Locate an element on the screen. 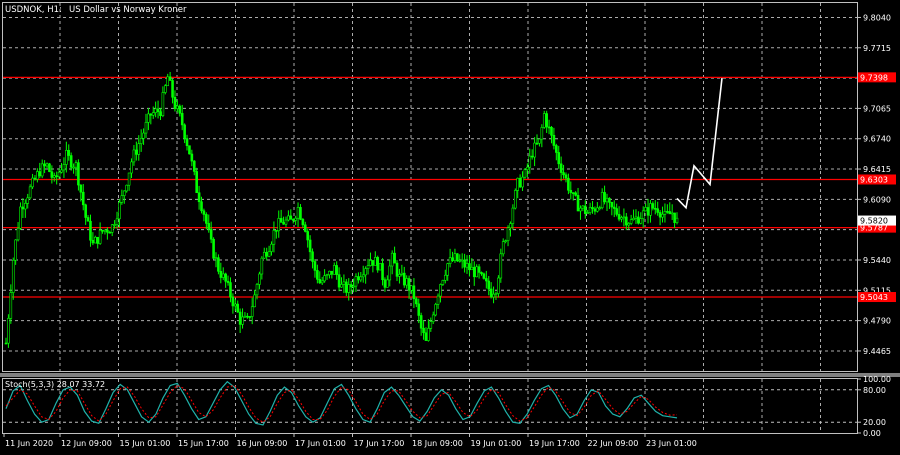 Image resolution: width=900 pixels, height=455 pixels. time-tick-label: 11 Jun 2020 is located at coordinates (29, 443).